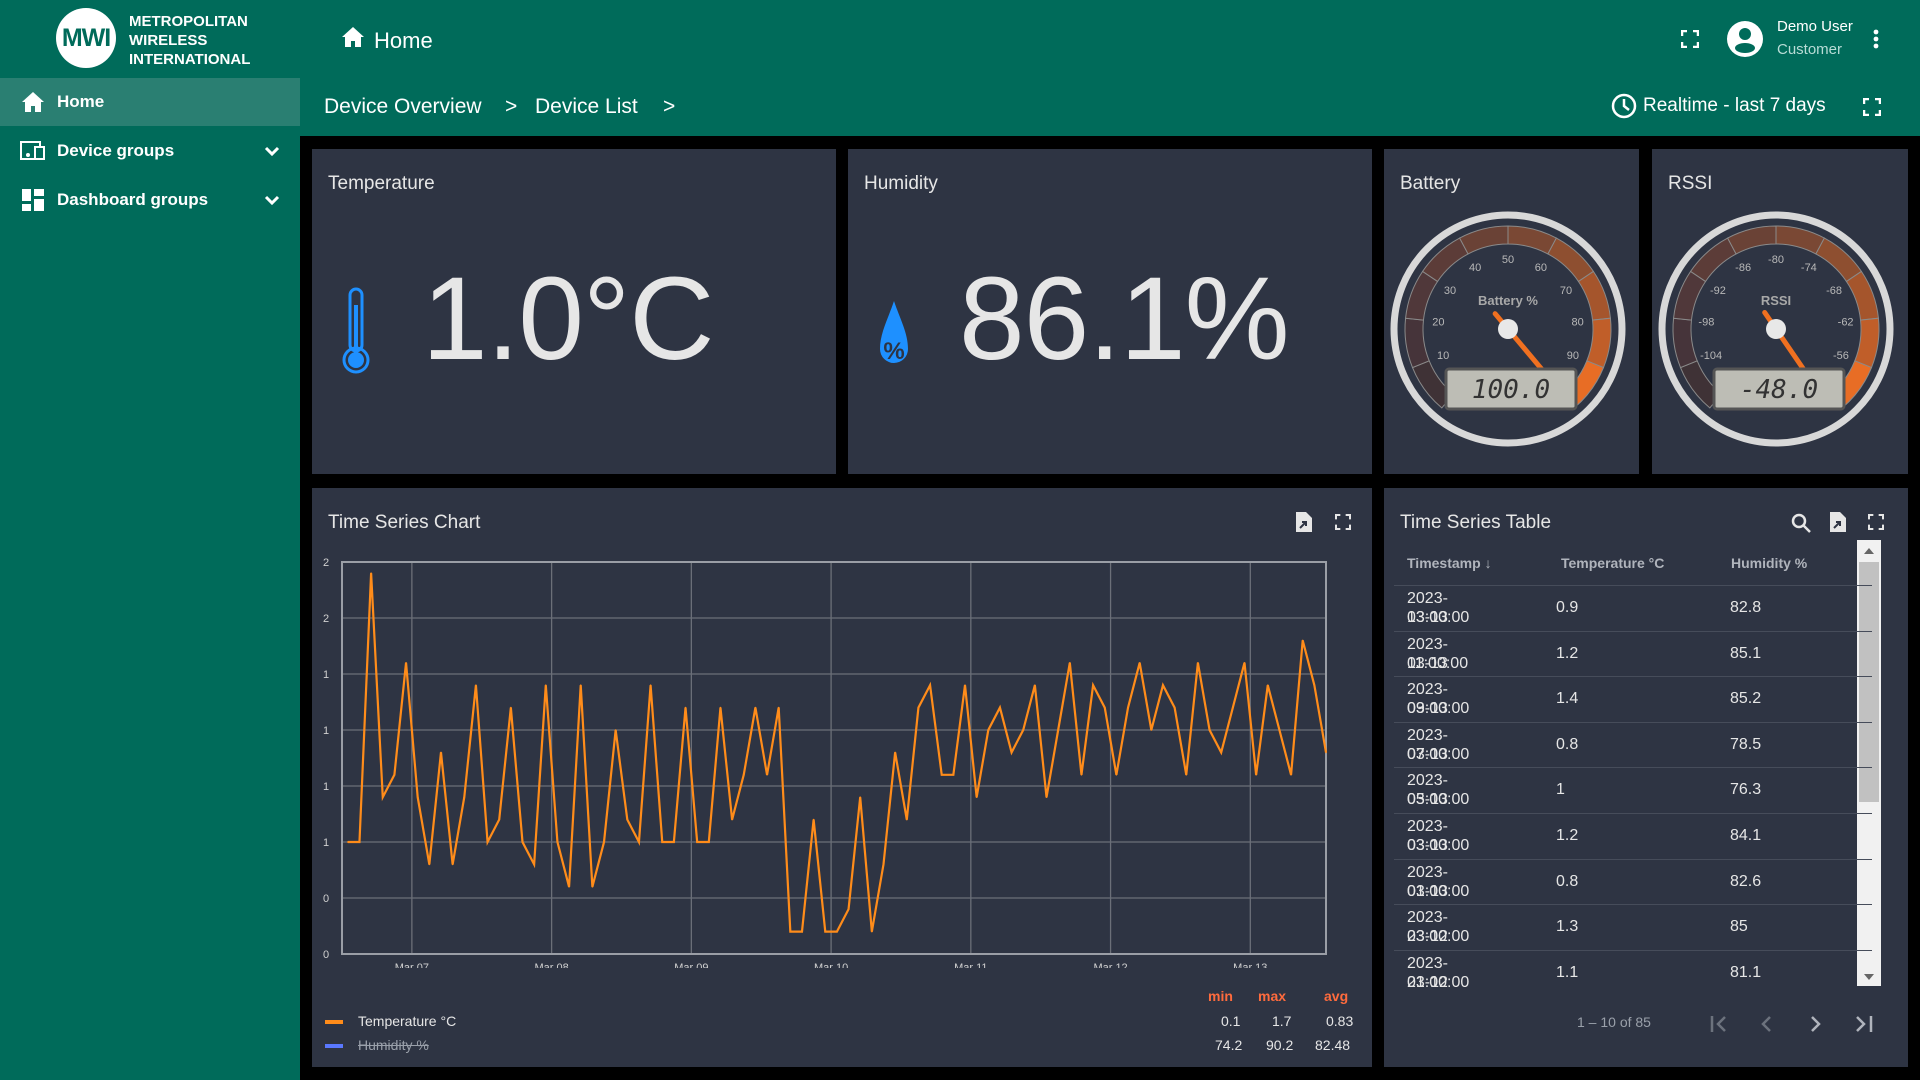  Describe the element at coordinates (1801, 525) in the screenshot. I see `search-icon` at that location.